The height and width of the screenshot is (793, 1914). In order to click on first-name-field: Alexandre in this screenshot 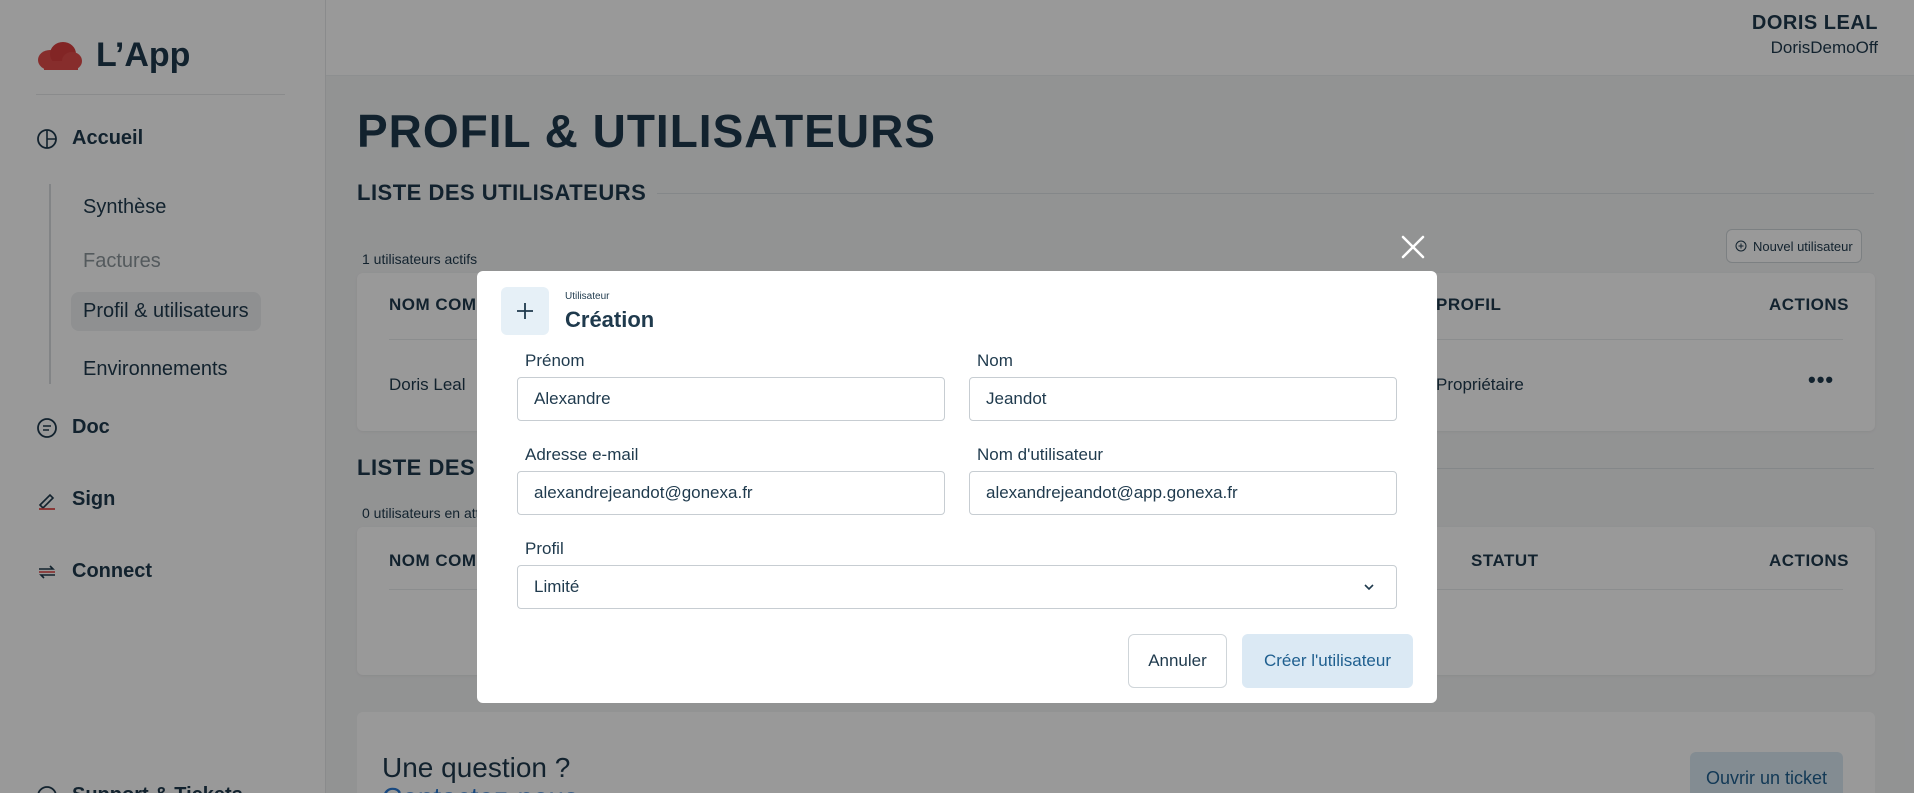, I will do `click(731, 399)`.